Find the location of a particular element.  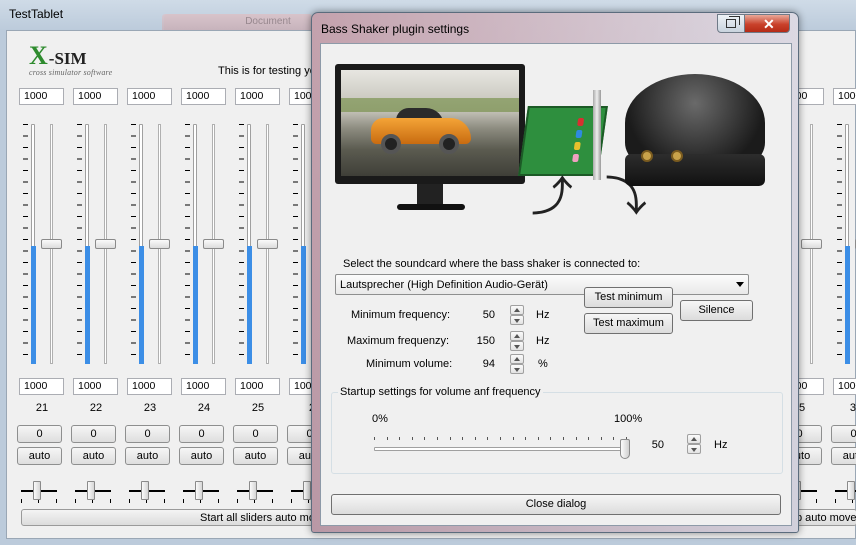

max-frequency-spinner is located at coordinates (517, 341).